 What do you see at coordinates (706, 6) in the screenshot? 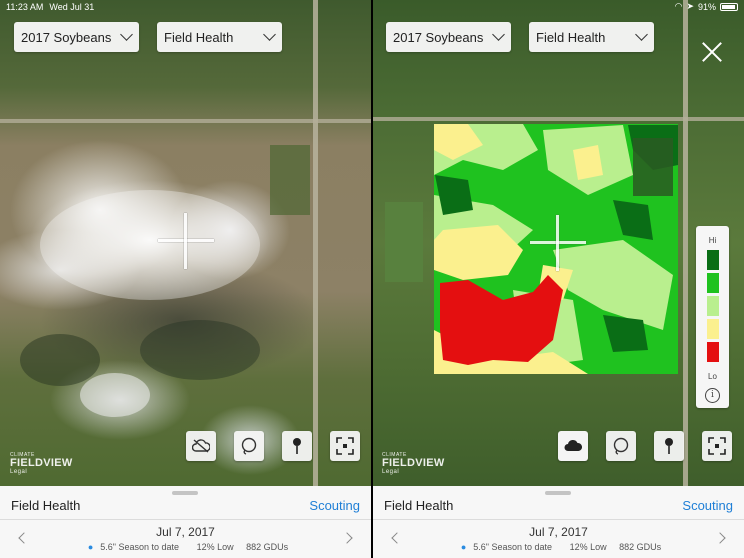
I see `battery-percent: 91%` at bounding box center [706, 6].